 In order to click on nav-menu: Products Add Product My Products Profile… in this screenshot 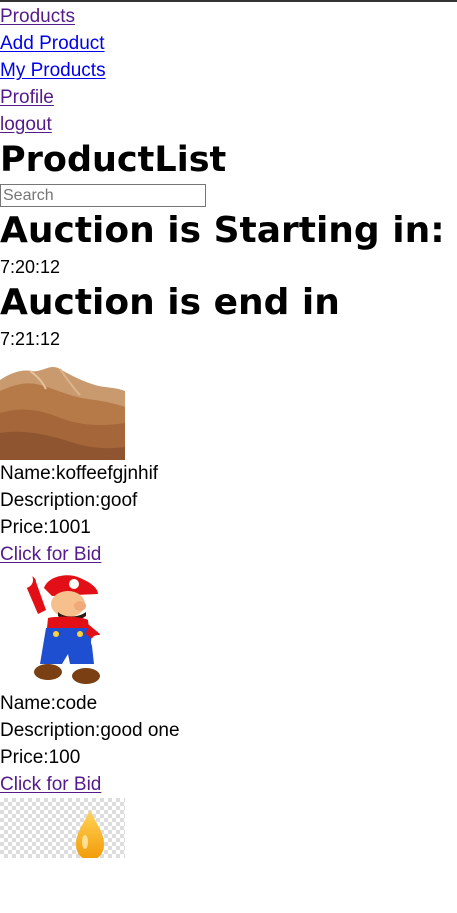, I will do `click(228, 70)`.